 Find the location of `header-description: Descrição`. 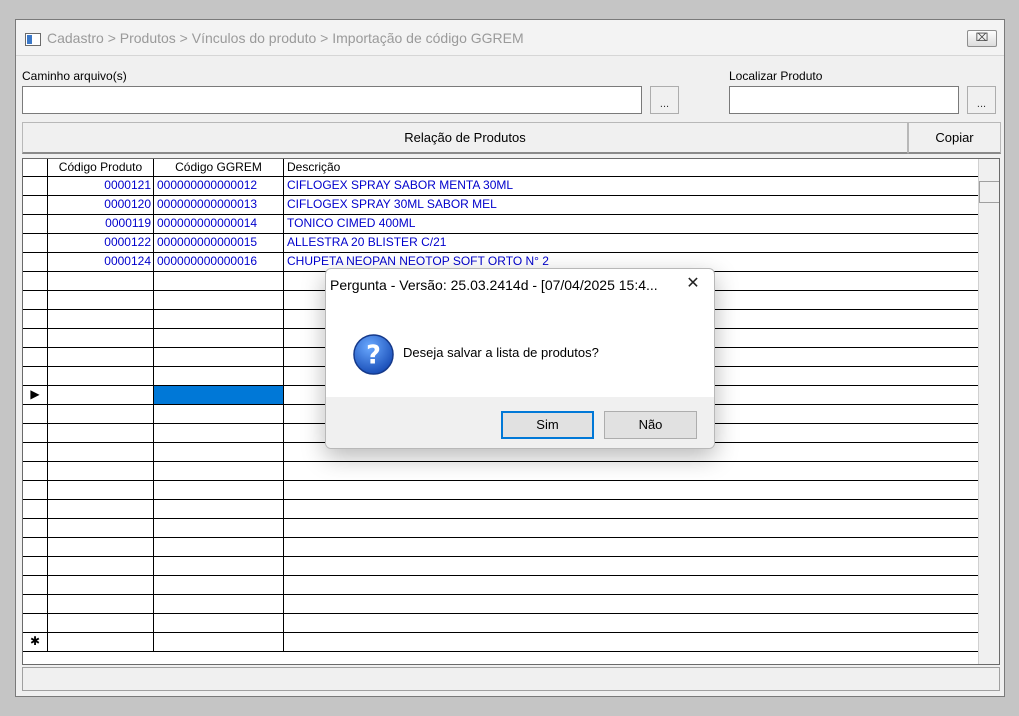

header-description: Descrição is located at coordinates (631, 168).